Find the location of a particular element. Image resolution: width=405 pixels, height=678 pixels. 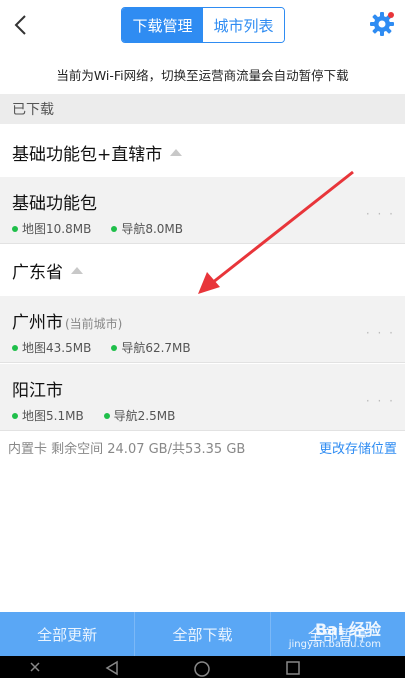

list-item: 基础功能包 地图10.8MB 导航8.0MB · · · is located at coordinates (202, 210).